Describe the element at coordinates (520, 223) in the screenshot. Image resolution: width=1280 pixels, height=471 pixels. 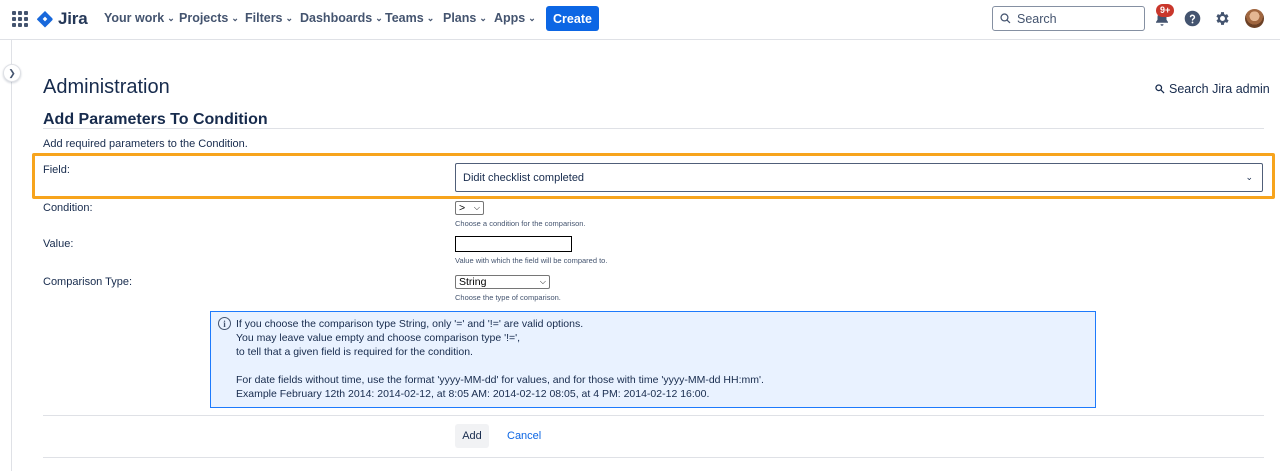
I see `condition-hint: Choose a condition for the comparison.` at that location.